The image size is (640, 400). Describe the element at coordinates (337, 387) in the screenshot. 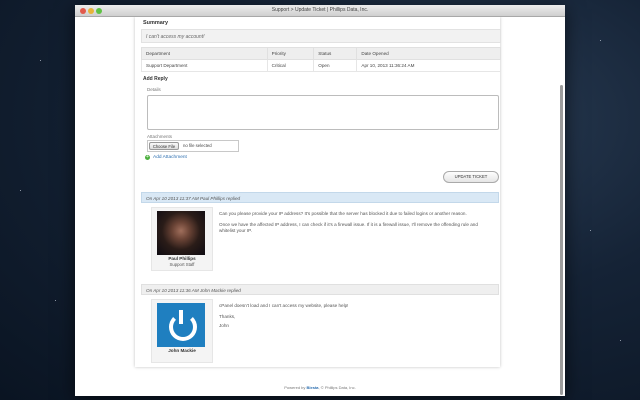

I see `footer-suffix: , © Phillips Data, Inc.` at that location.